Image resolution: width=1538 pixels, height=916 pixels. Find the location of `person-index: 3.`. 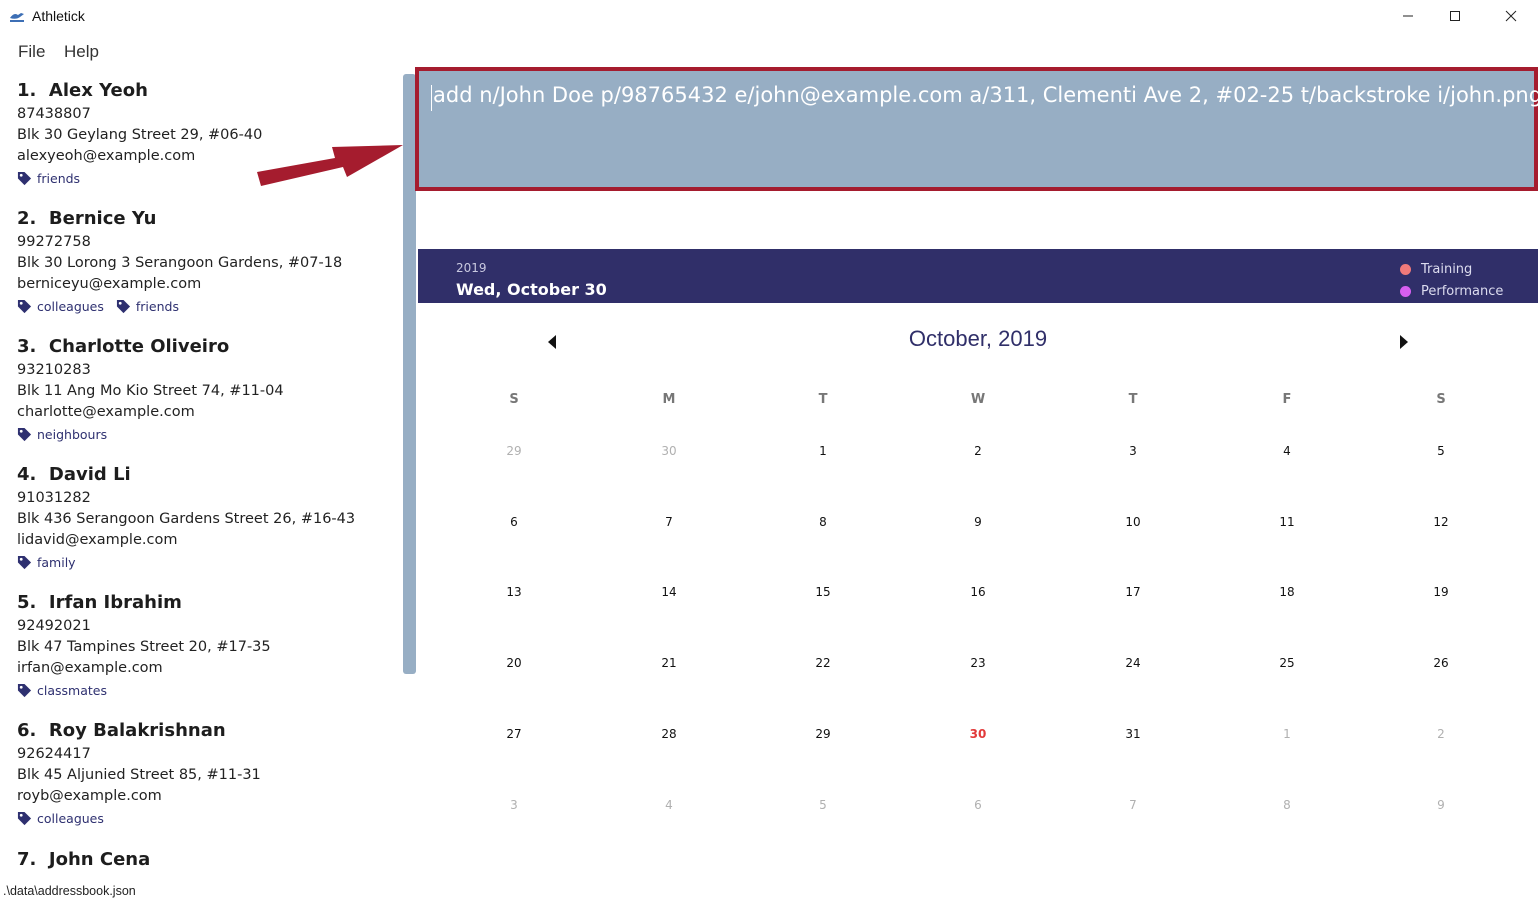

person-index: 3. is located at coordinates (27, 346).